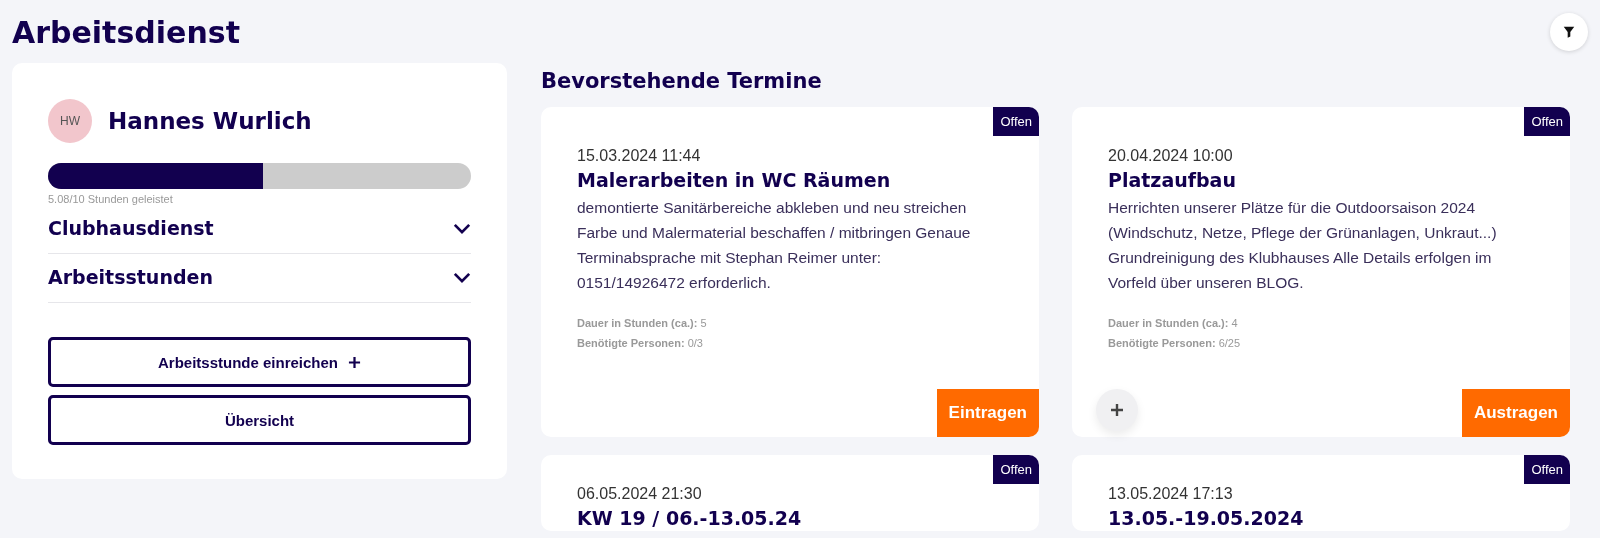 This screenshot has height=538, width=1600. I want to click on avatar: HW, so click(70, 121).